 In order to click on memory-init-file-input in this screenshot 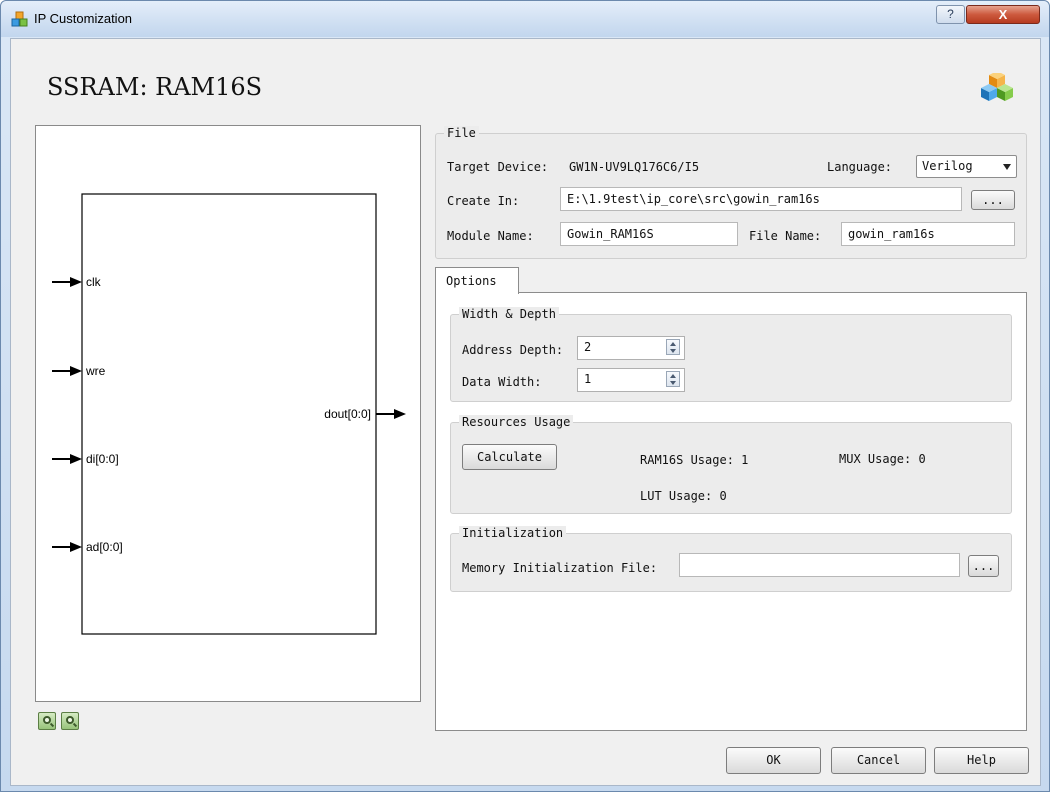, I will do `click(819, 565)`.